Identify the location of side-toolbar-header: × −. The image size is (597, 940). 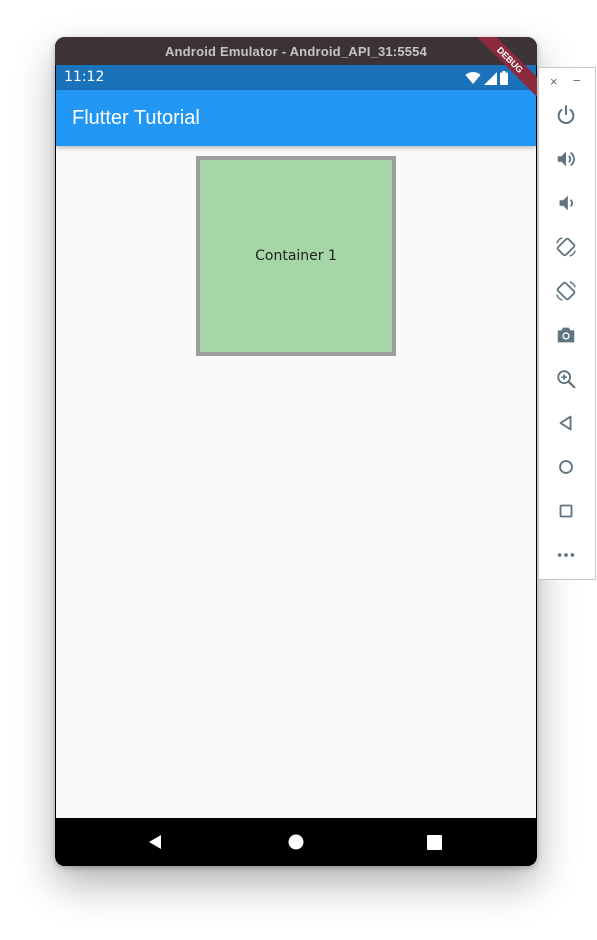
(568, 82).